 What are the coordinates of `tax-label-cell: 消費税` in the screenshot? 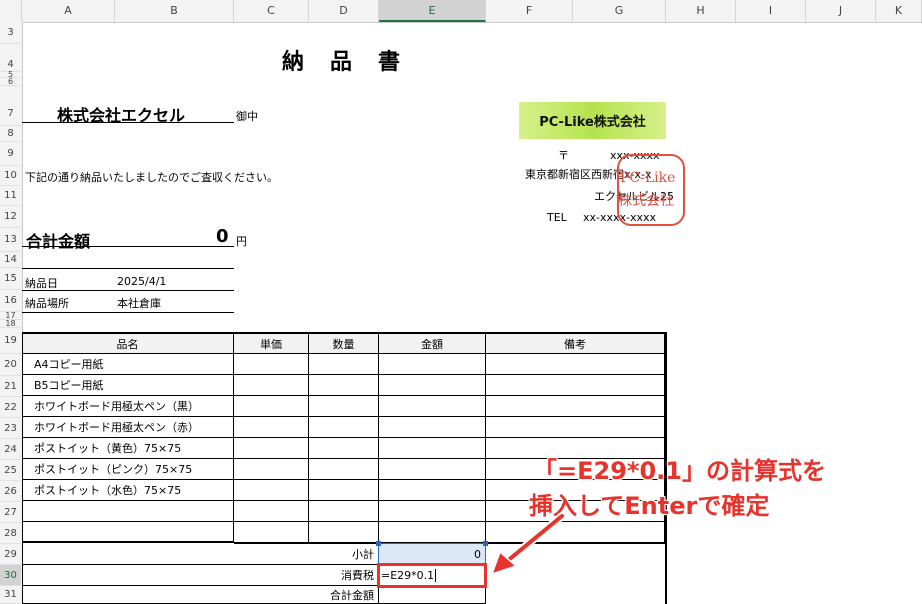 It's located at (200, 575).